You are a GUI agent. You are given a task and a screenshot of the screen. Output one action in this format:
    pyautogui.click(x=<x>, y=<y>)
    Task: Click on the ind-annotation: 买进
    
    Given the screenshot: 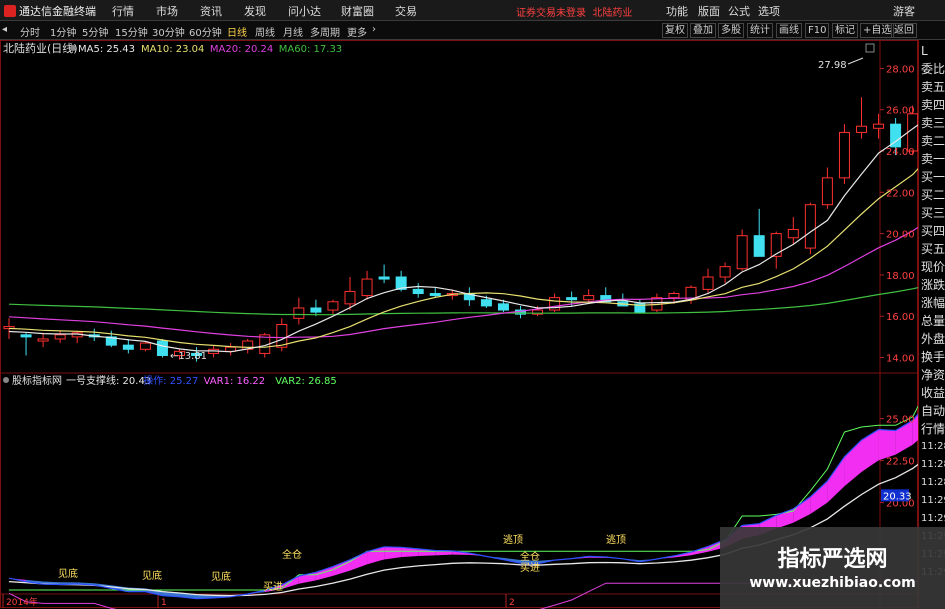 What is the action you would take?
    pyautogui.click(x=530, y=568)
    